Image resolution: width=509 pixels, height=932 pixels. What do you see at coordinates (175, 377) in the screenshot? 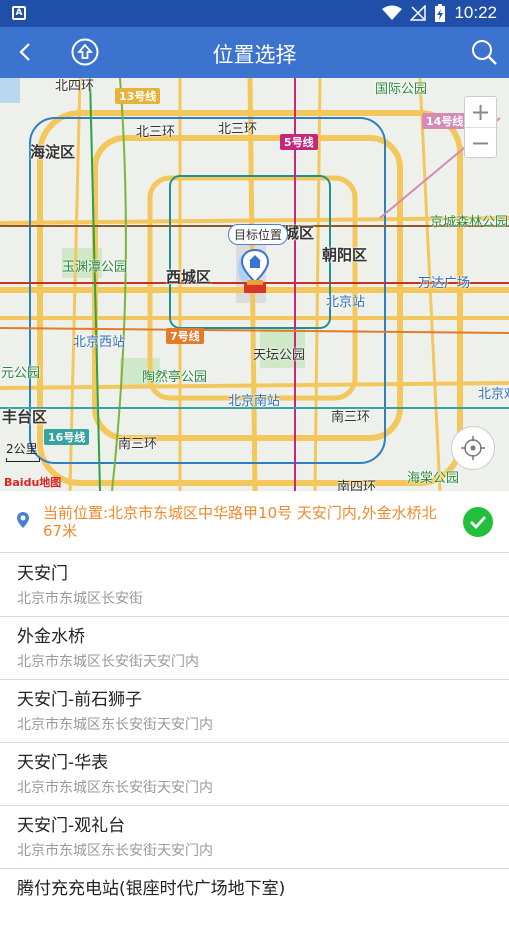
I see `place-label: 陶然亭公园` at bounding box center [175, 377].